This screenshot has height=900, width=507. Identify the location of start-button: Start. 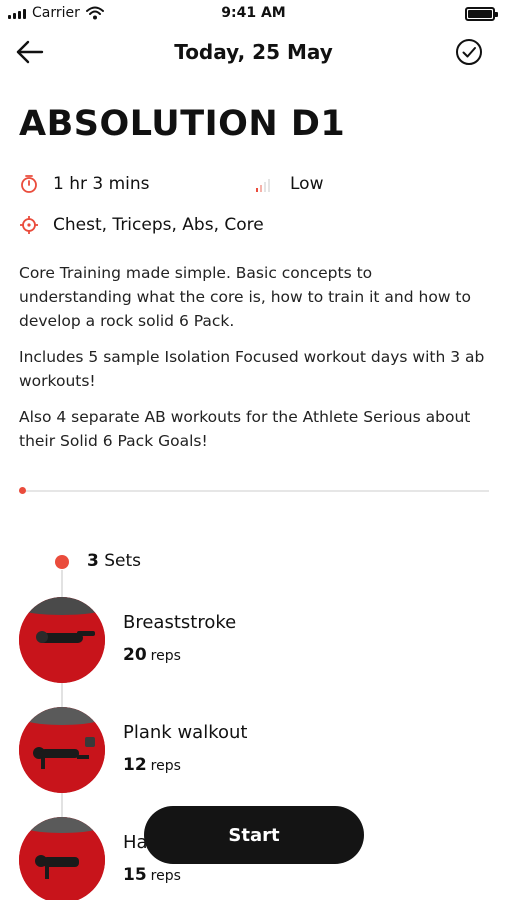
(254, 835).